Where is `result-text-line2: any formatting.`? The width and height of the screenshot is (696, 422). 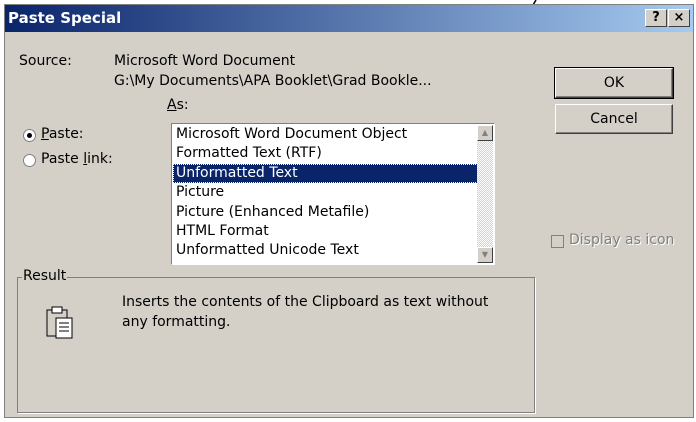 result-text-line2: any formatting. is located at coordinates (176, 322).